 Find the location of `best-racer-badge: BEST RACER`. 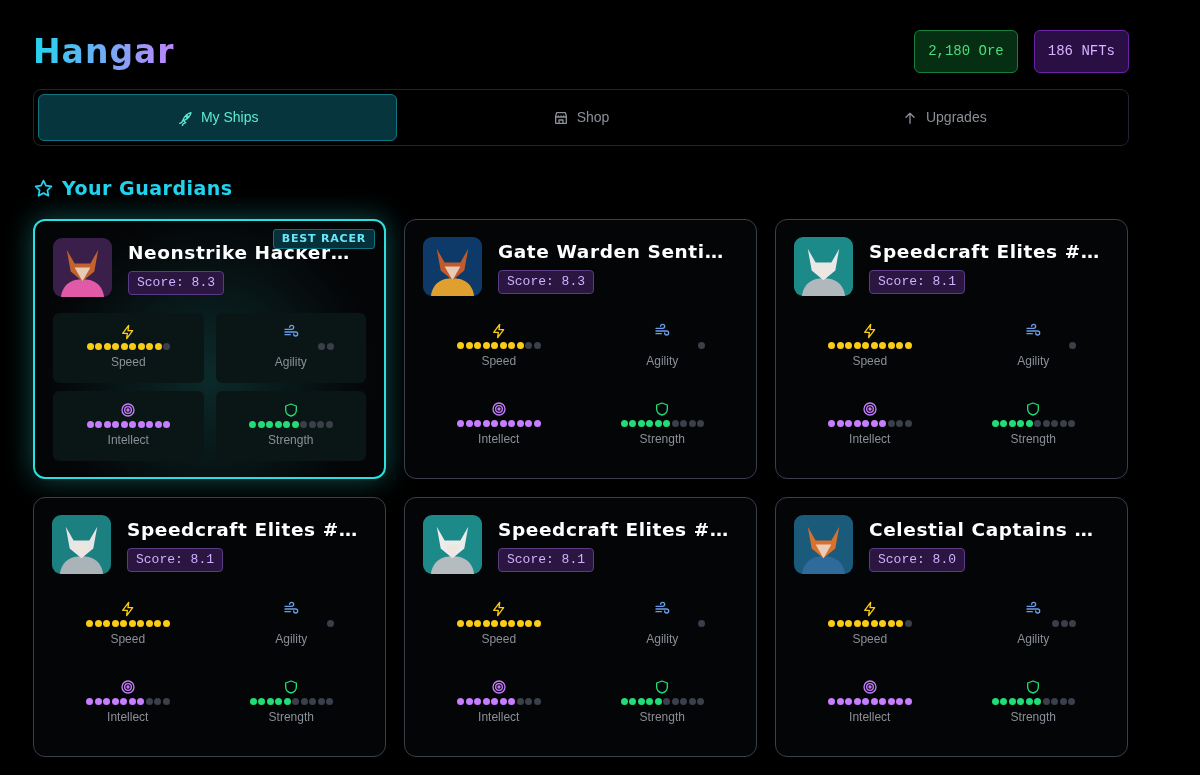

best-racer-badge: BEST RACER is located at coordinates (323, 238).